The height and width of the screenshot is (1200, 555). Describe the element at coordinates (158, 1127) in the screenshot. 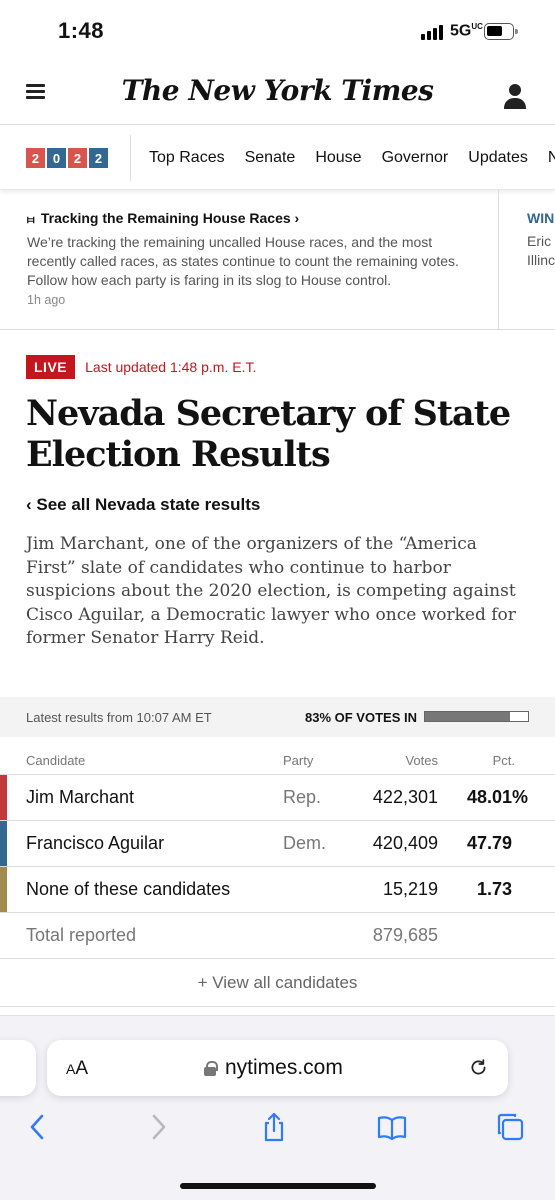

I see `forward-icon` at that location.